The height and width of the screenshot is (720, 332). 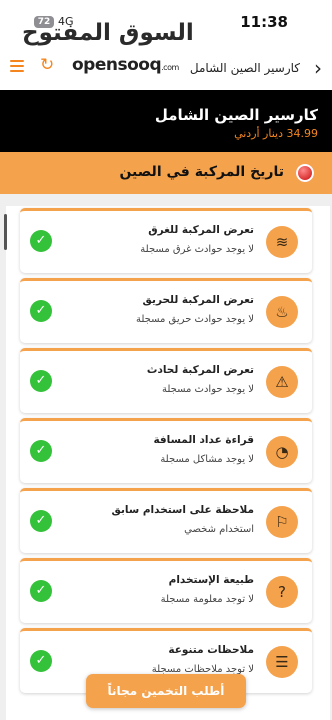 What do you see at coordinates (5, 232) in the screenshot?
I see `scrollbar` at bounding box center [5, 232].